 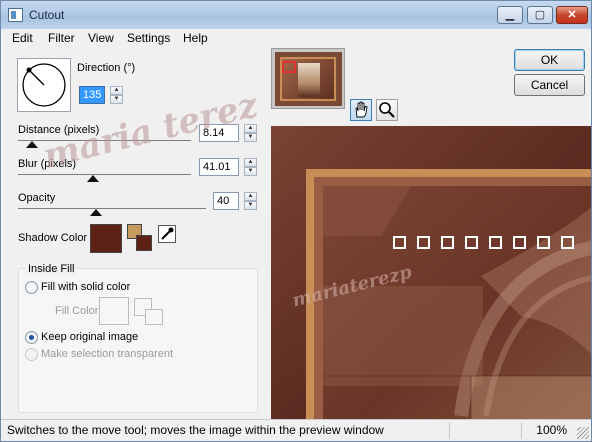 What do you see at coordinates (149, 312) in the screenshot?
I see `fill-recent-colors` at bounding box center [149, 312].